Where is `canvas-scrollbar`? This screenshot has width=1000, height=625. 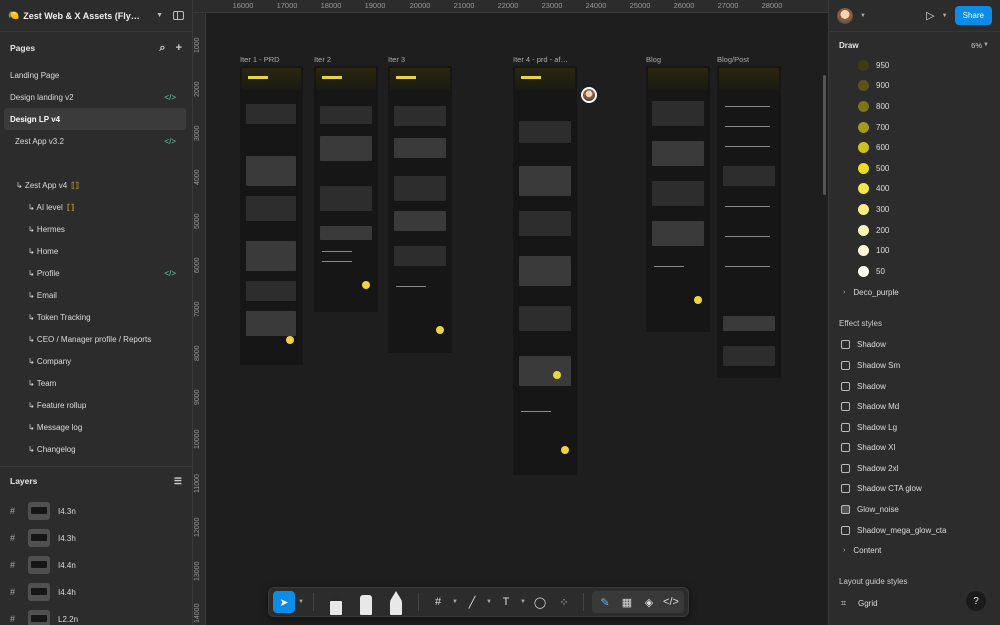 canvas-scrollbar is located at coordinates (824, 135).